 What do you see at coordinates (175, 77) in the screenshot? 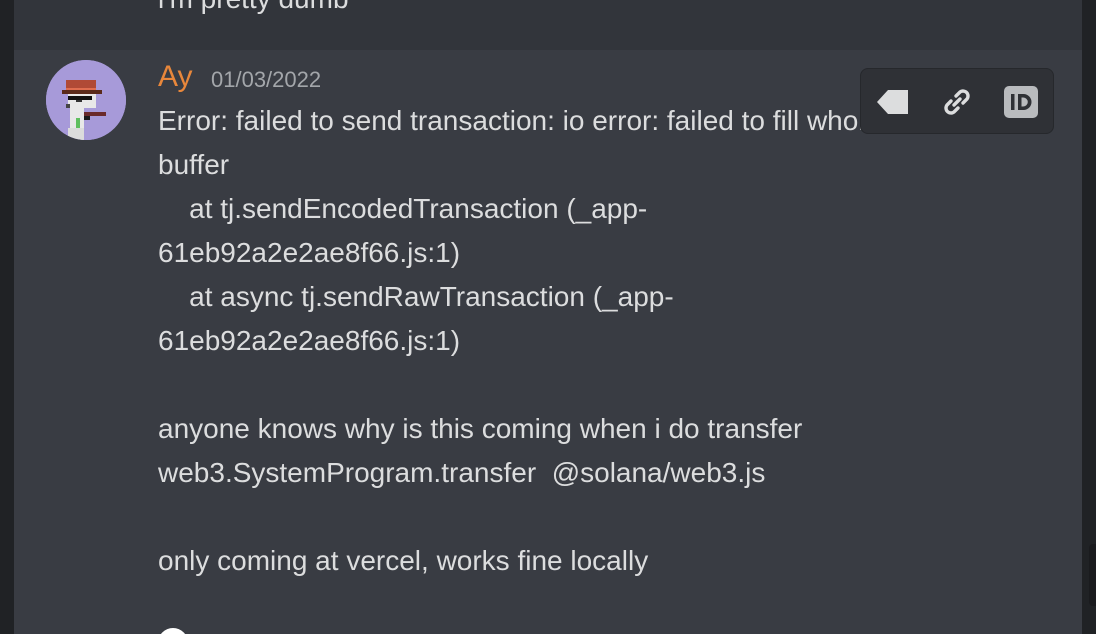
I see `author-name: Ay` at bounding box center [175, 77].